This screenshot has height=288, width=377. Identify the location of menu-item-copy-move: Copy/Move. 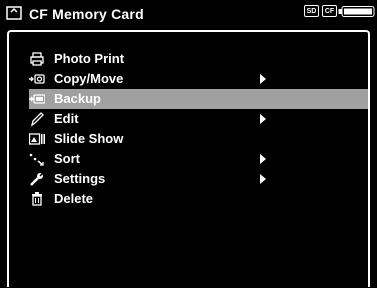
(198, 79).